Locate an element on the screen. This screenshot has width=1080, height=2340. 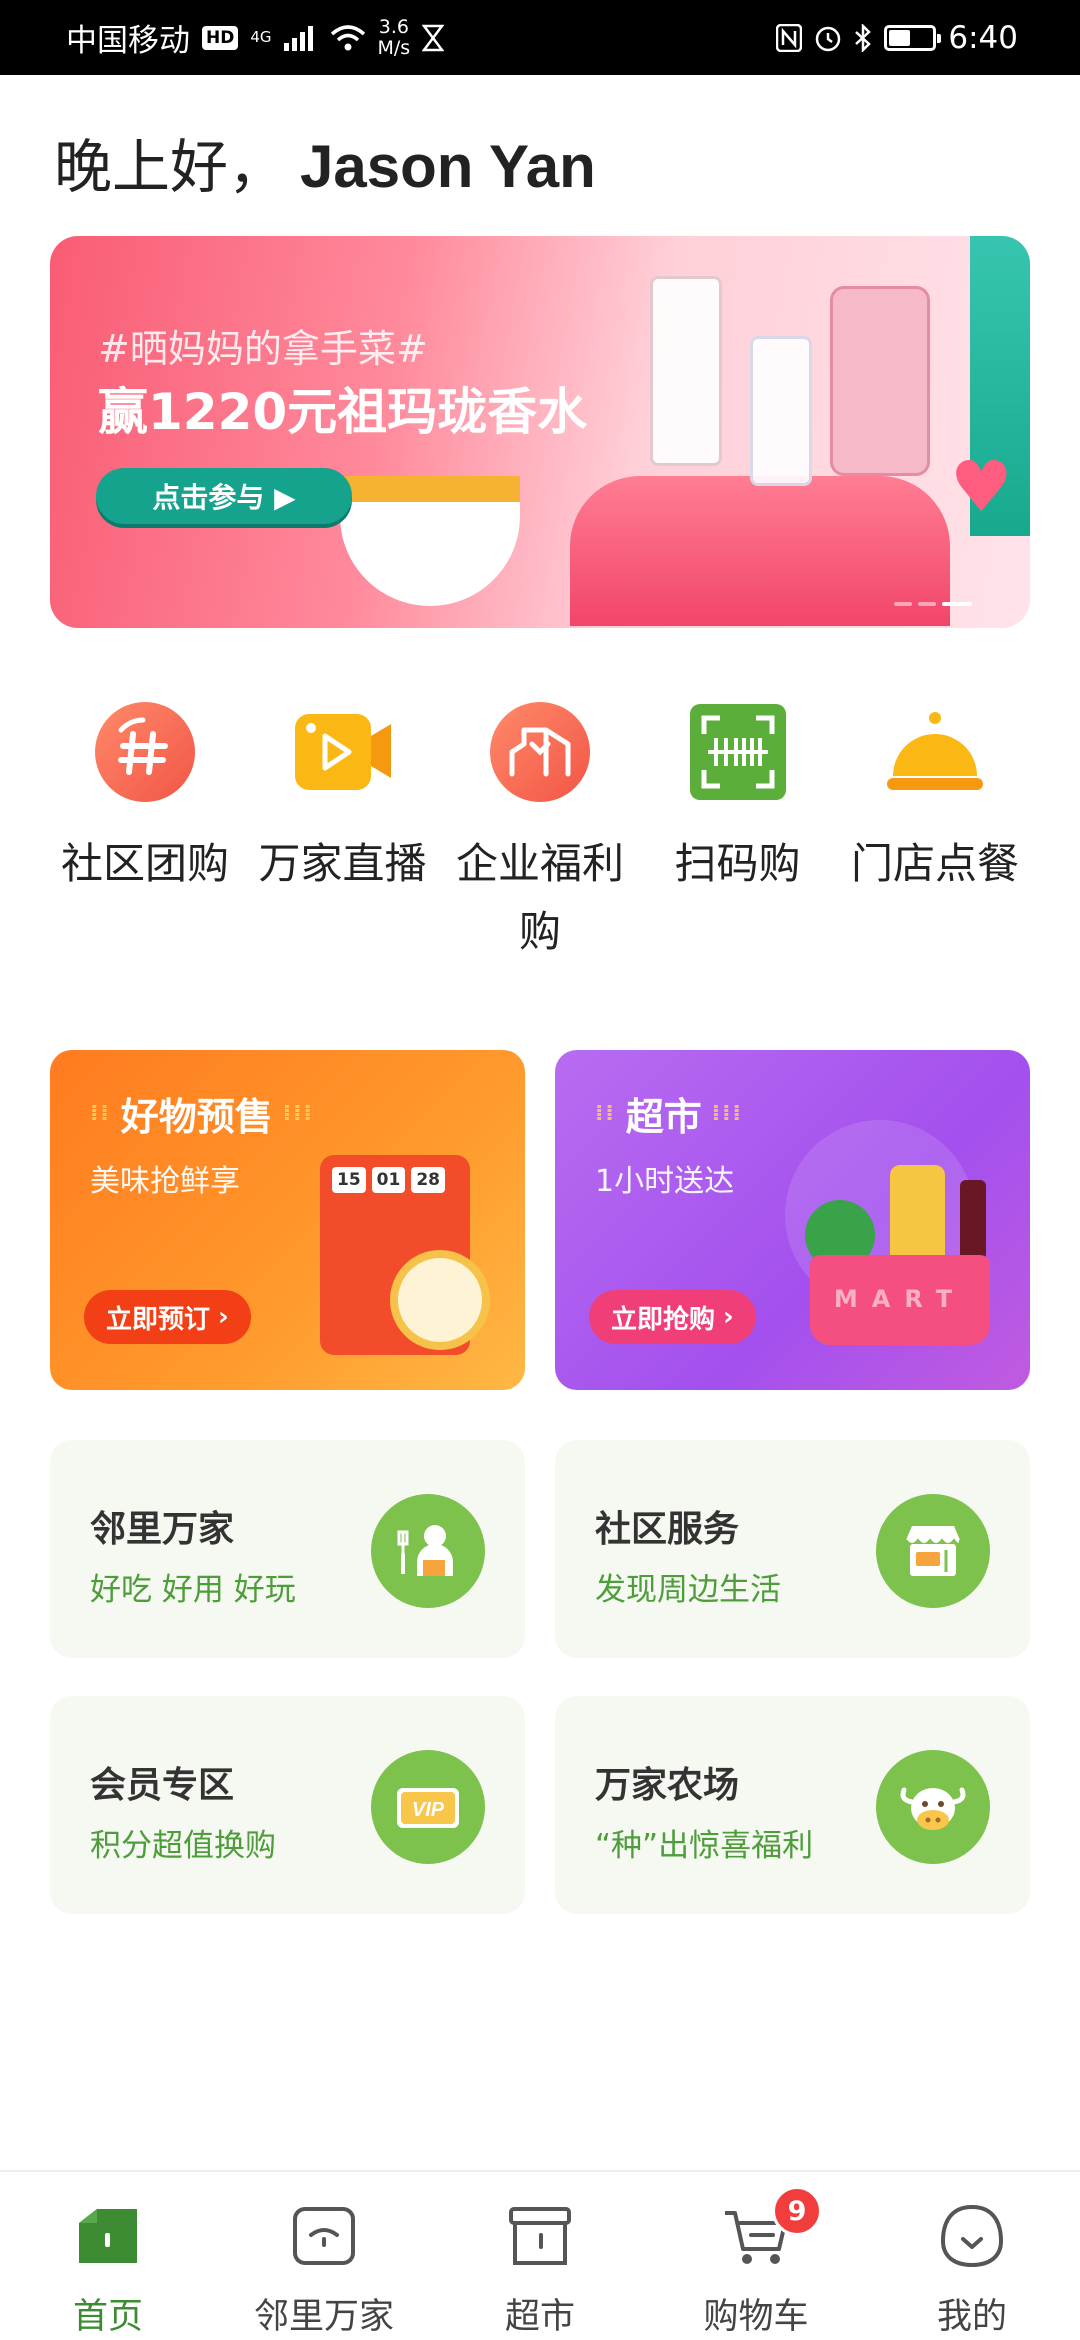
quick-action-welfare: 企业福利购 is located at coordinates (540, 833).